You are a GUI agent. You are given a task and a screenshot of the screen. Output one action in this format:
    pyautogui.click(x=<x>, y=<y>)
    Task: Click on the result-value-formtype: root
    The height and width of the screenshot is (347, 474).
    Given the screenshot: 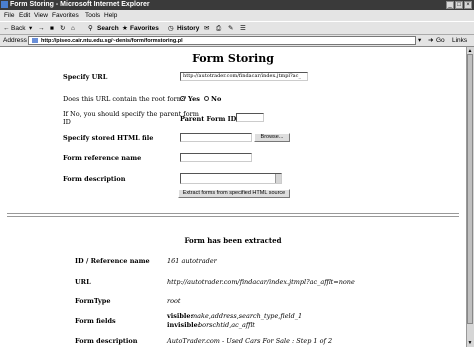 What is the action you would take?
    pyautogui.click(x=174, y=301)
    